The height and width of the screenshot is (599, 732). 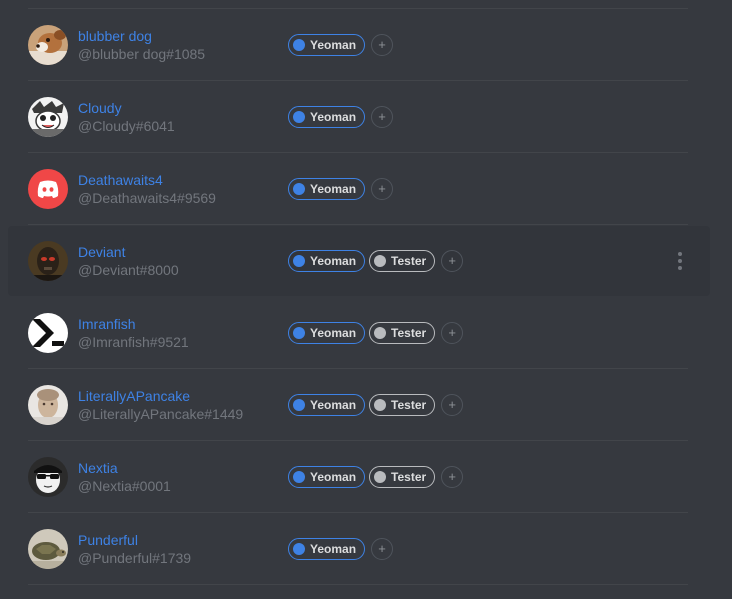 I want to click on member-row: Deathawaits4 @Deathawaits4#9569 Yeoman +, so click(x=366, y=189).